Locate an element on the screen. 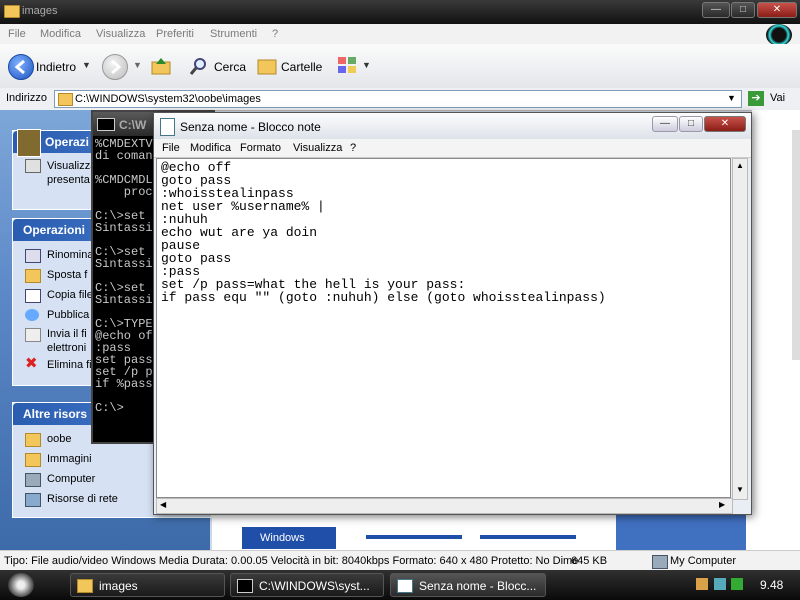  windows-thumbnail: Windows is located at coordinates (289, 538).